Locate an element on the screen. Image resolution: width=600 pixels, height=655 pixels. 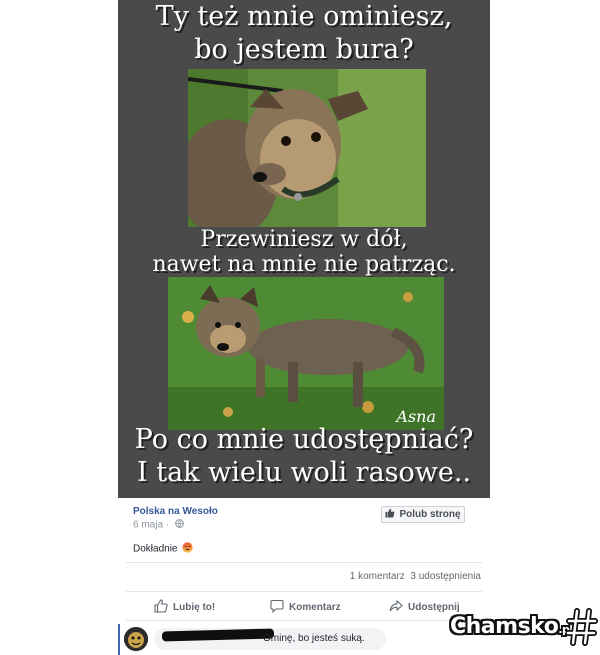
avatar is located at coordinates (136, 639).